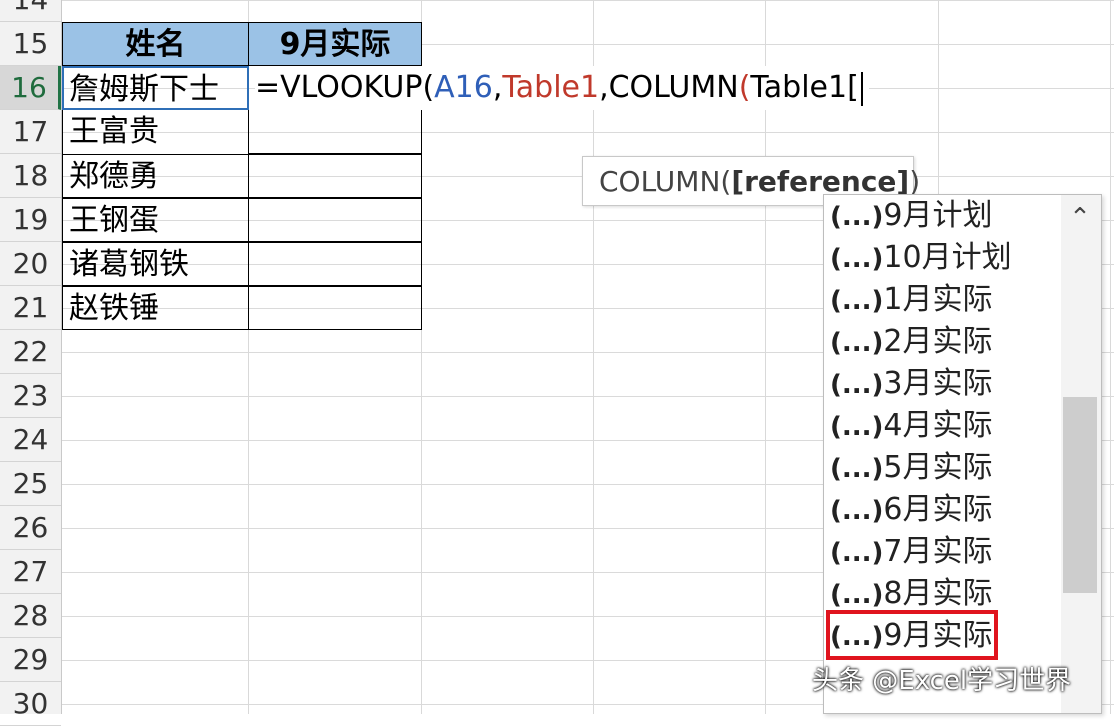 Image resolution: width=1114 pixels, height=726 pixels. I want to click on row-number: 18, so click(30, 176).